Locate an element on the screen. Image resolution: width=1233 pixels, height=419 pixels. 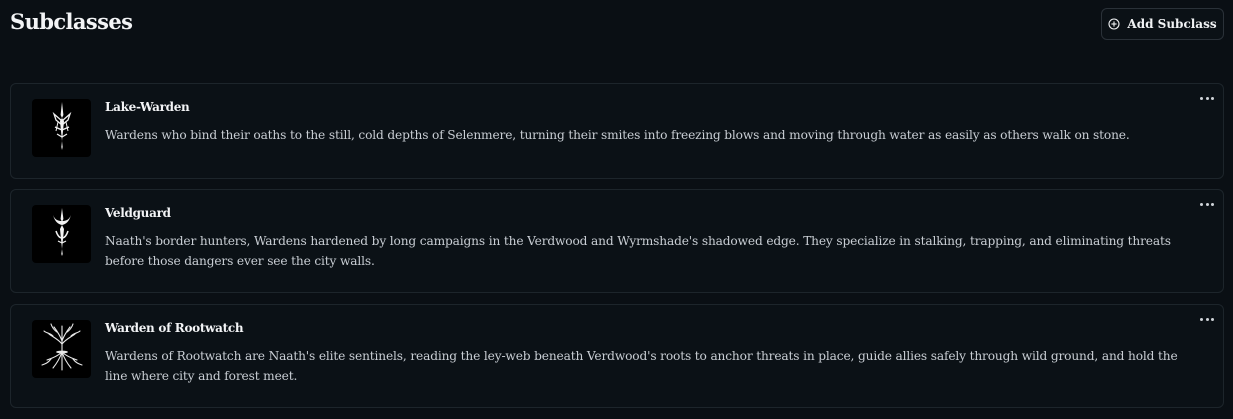
subclass-name: Veldguard is located at coordinates (138, 213).